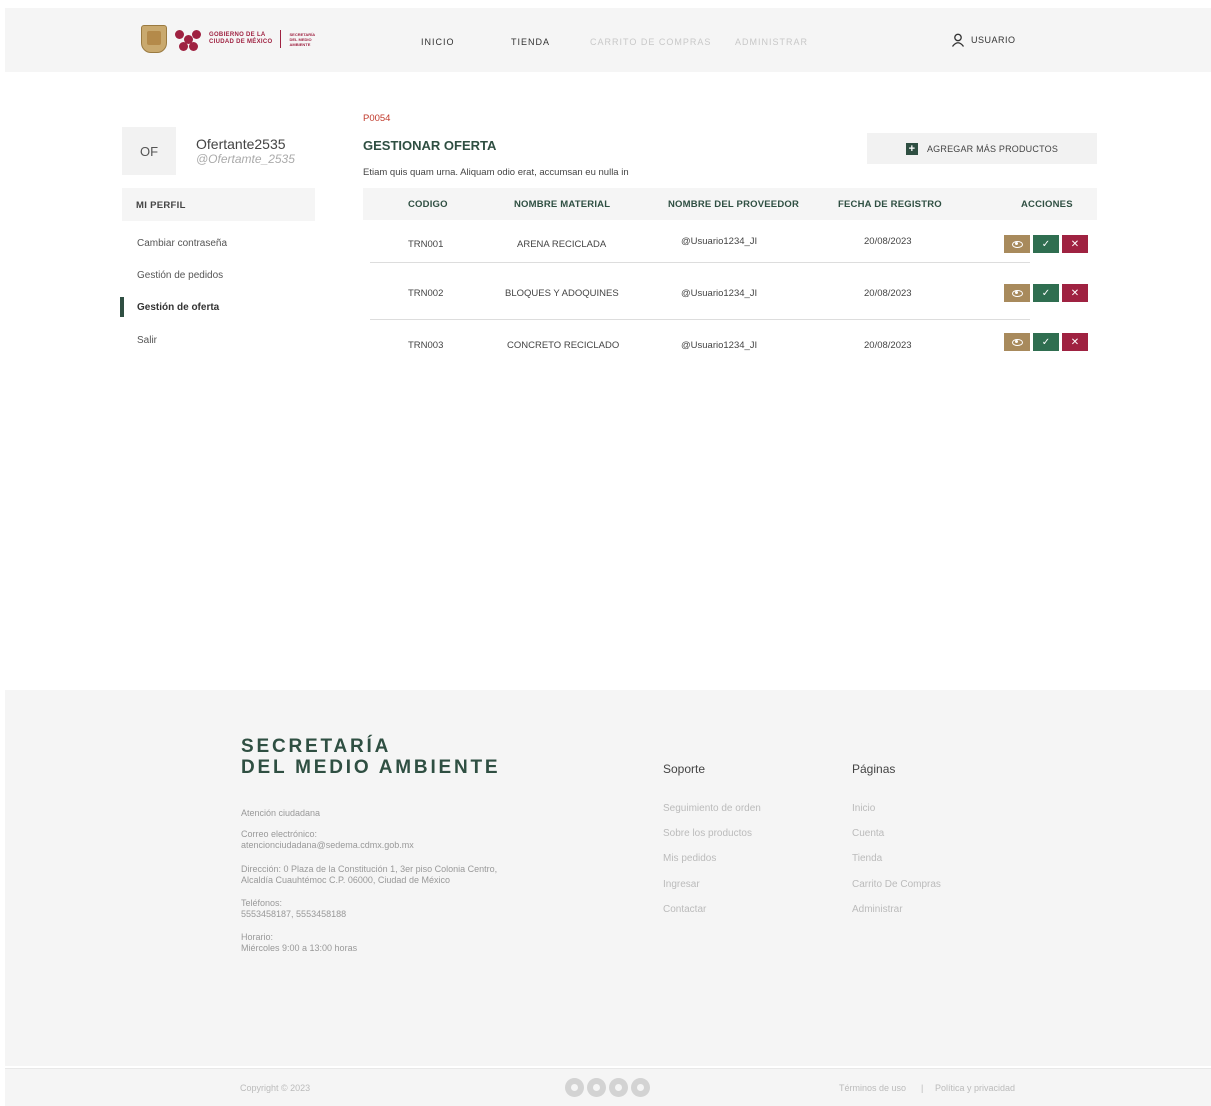 This screenshot has width=1211, height=1106. What do you see at coordinates (684, 909) in the screenshot?
I see `footer-link-contactar: Contactar` at bounding box center [684, 909].